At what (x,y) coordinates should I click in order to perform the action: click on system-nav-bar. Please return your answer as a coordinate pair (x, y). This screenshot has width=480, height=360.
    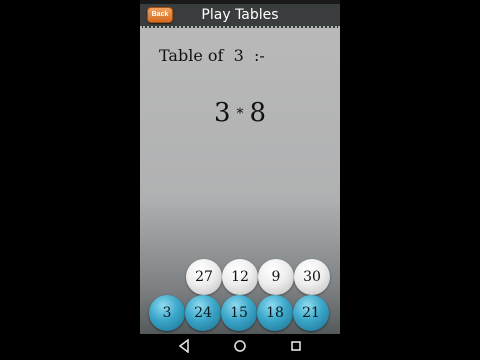
    Looking at the image, I should click on (240, 347).